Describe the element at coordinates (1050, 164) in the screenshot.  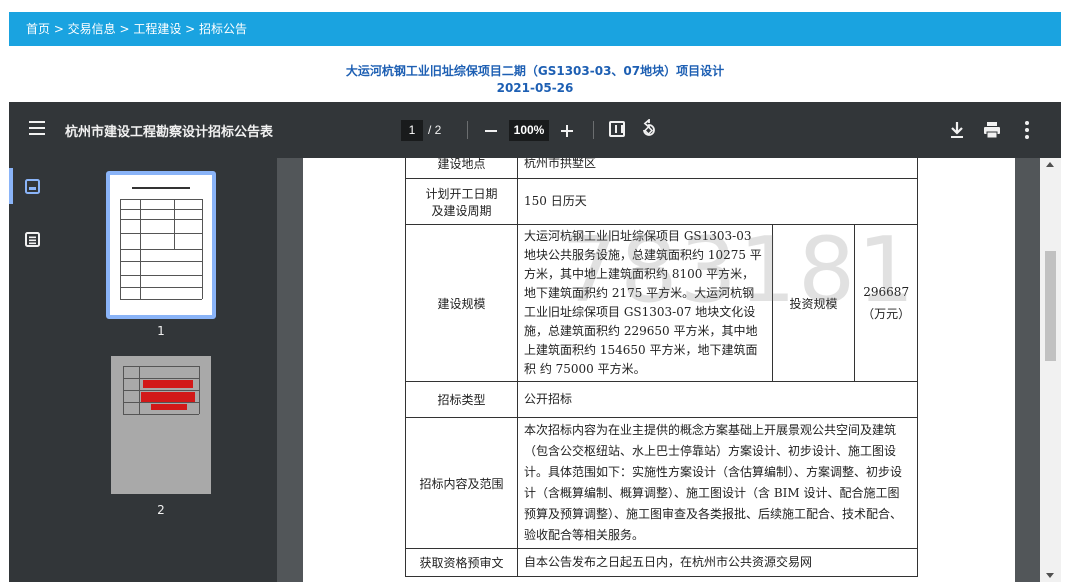
I see `scroll-up-icon` at that location.